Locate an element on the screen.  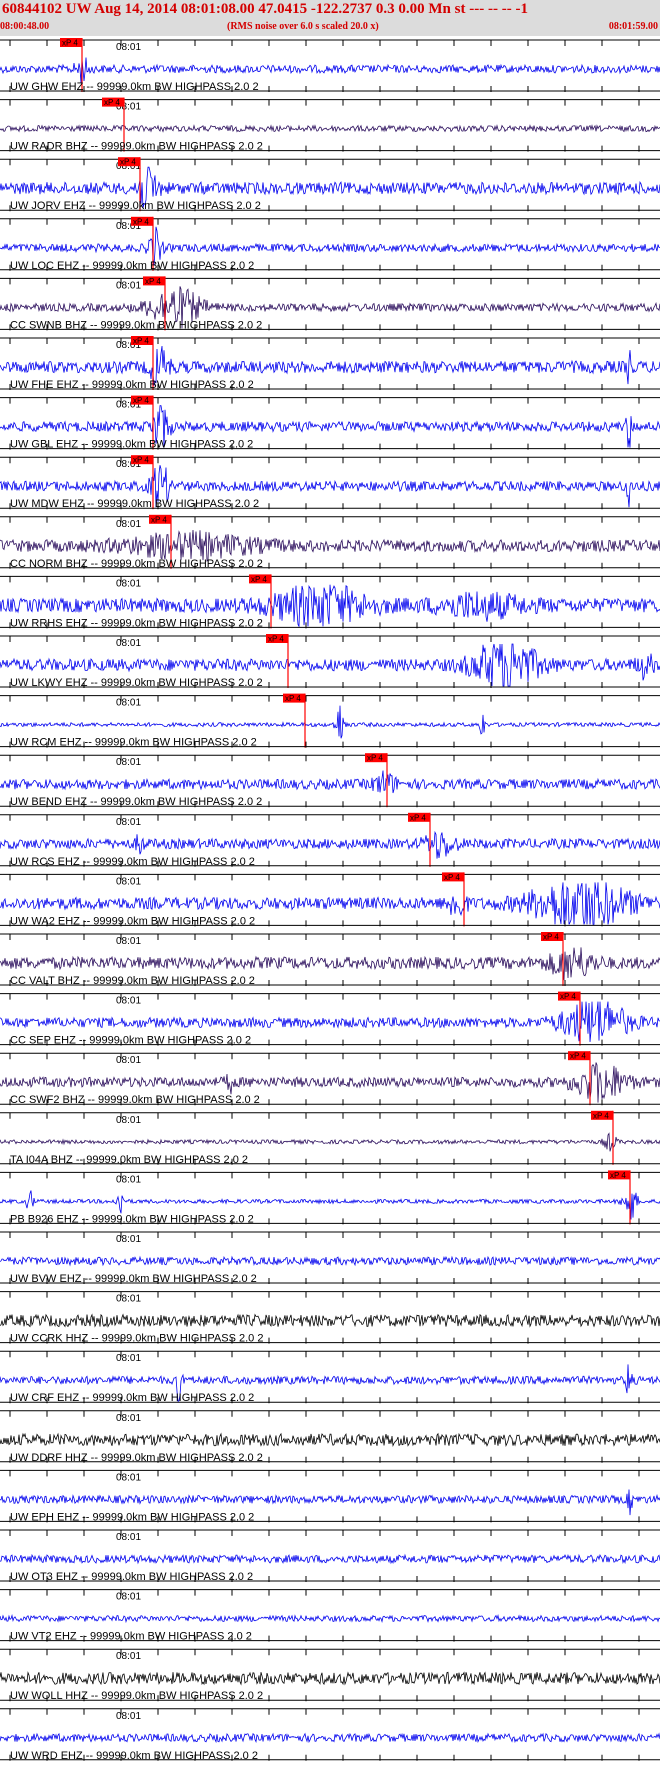
end-time: 08:01:59.00 is located at coordinates (633, 26).